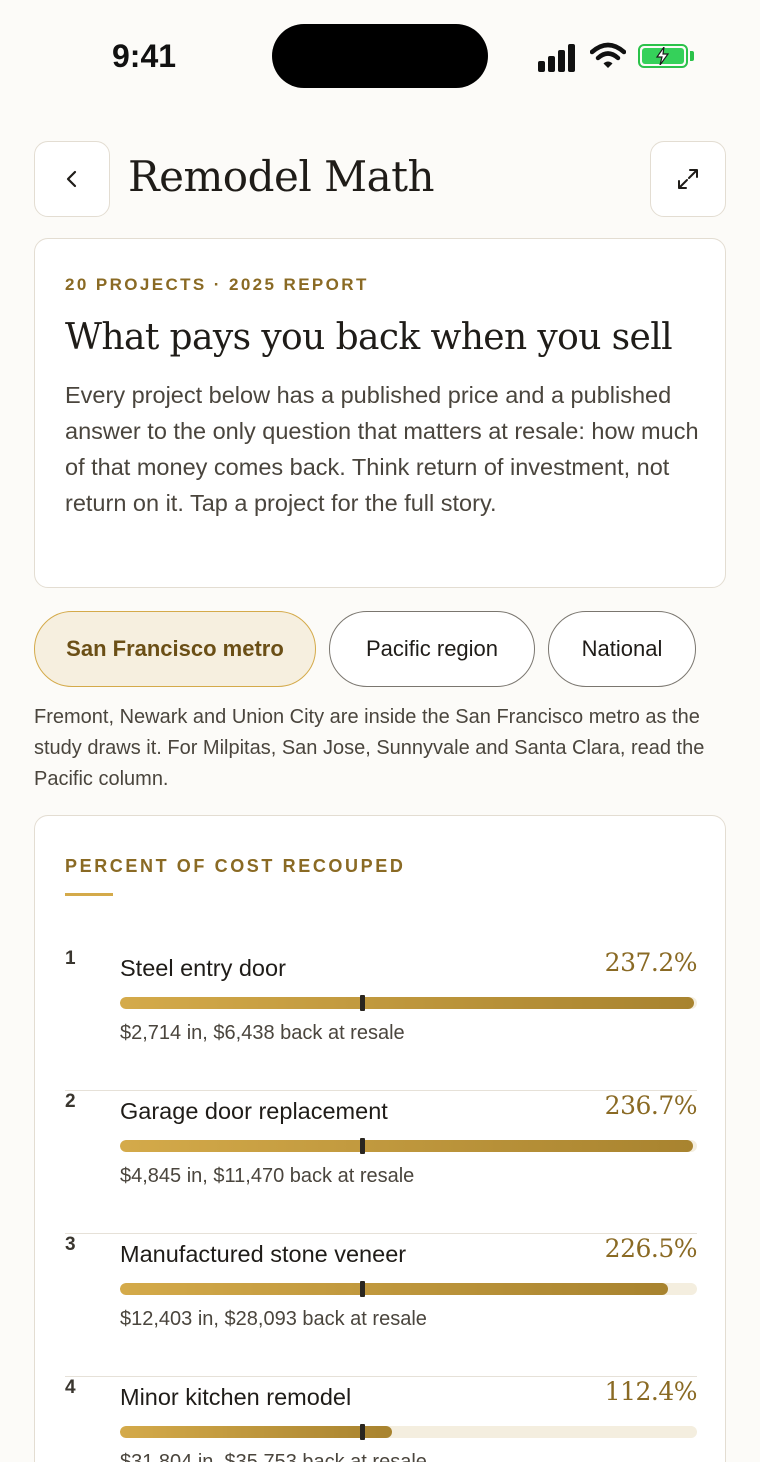 The width and height of the screenshot is (760, 1462). I want to click on expand-icon, so click(688, 179).